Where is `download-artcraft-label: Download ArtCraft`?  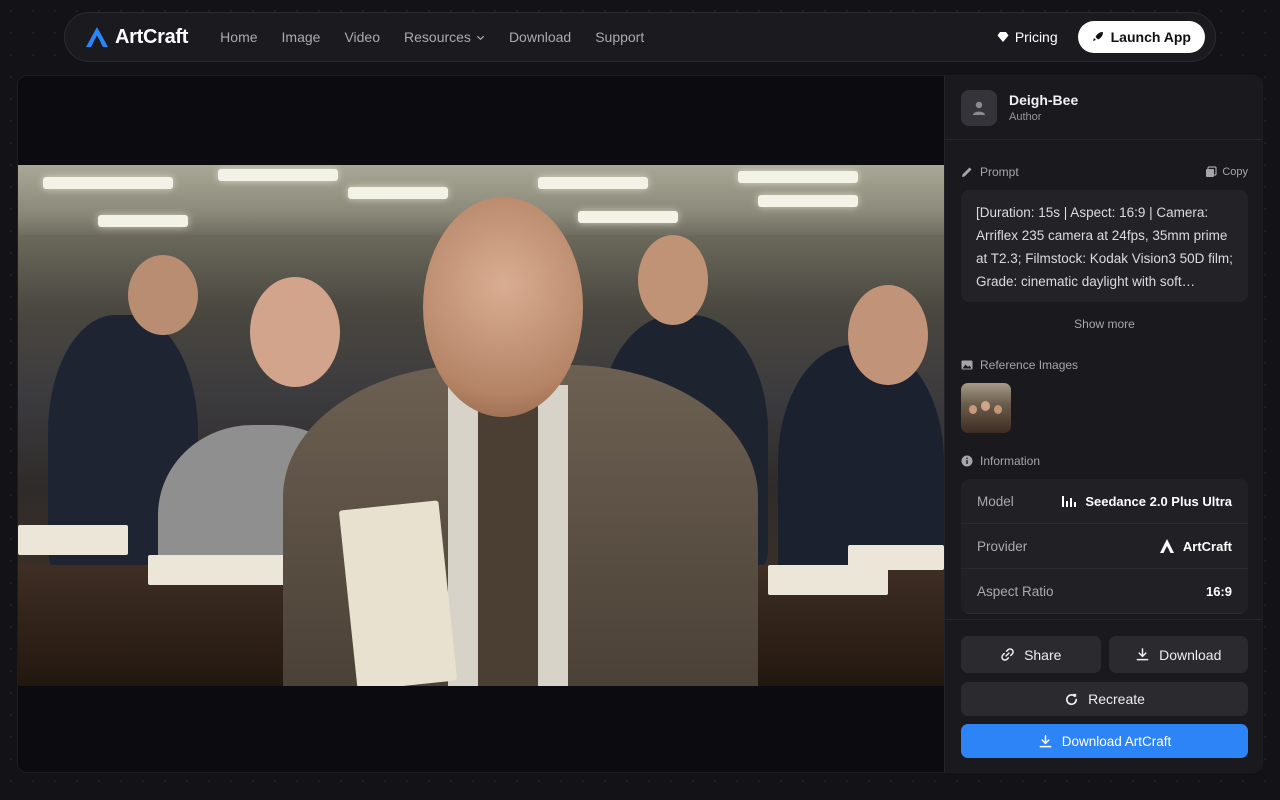
download-artcraft-label: Download ArtCraft is located at coordinates (1116, 741).